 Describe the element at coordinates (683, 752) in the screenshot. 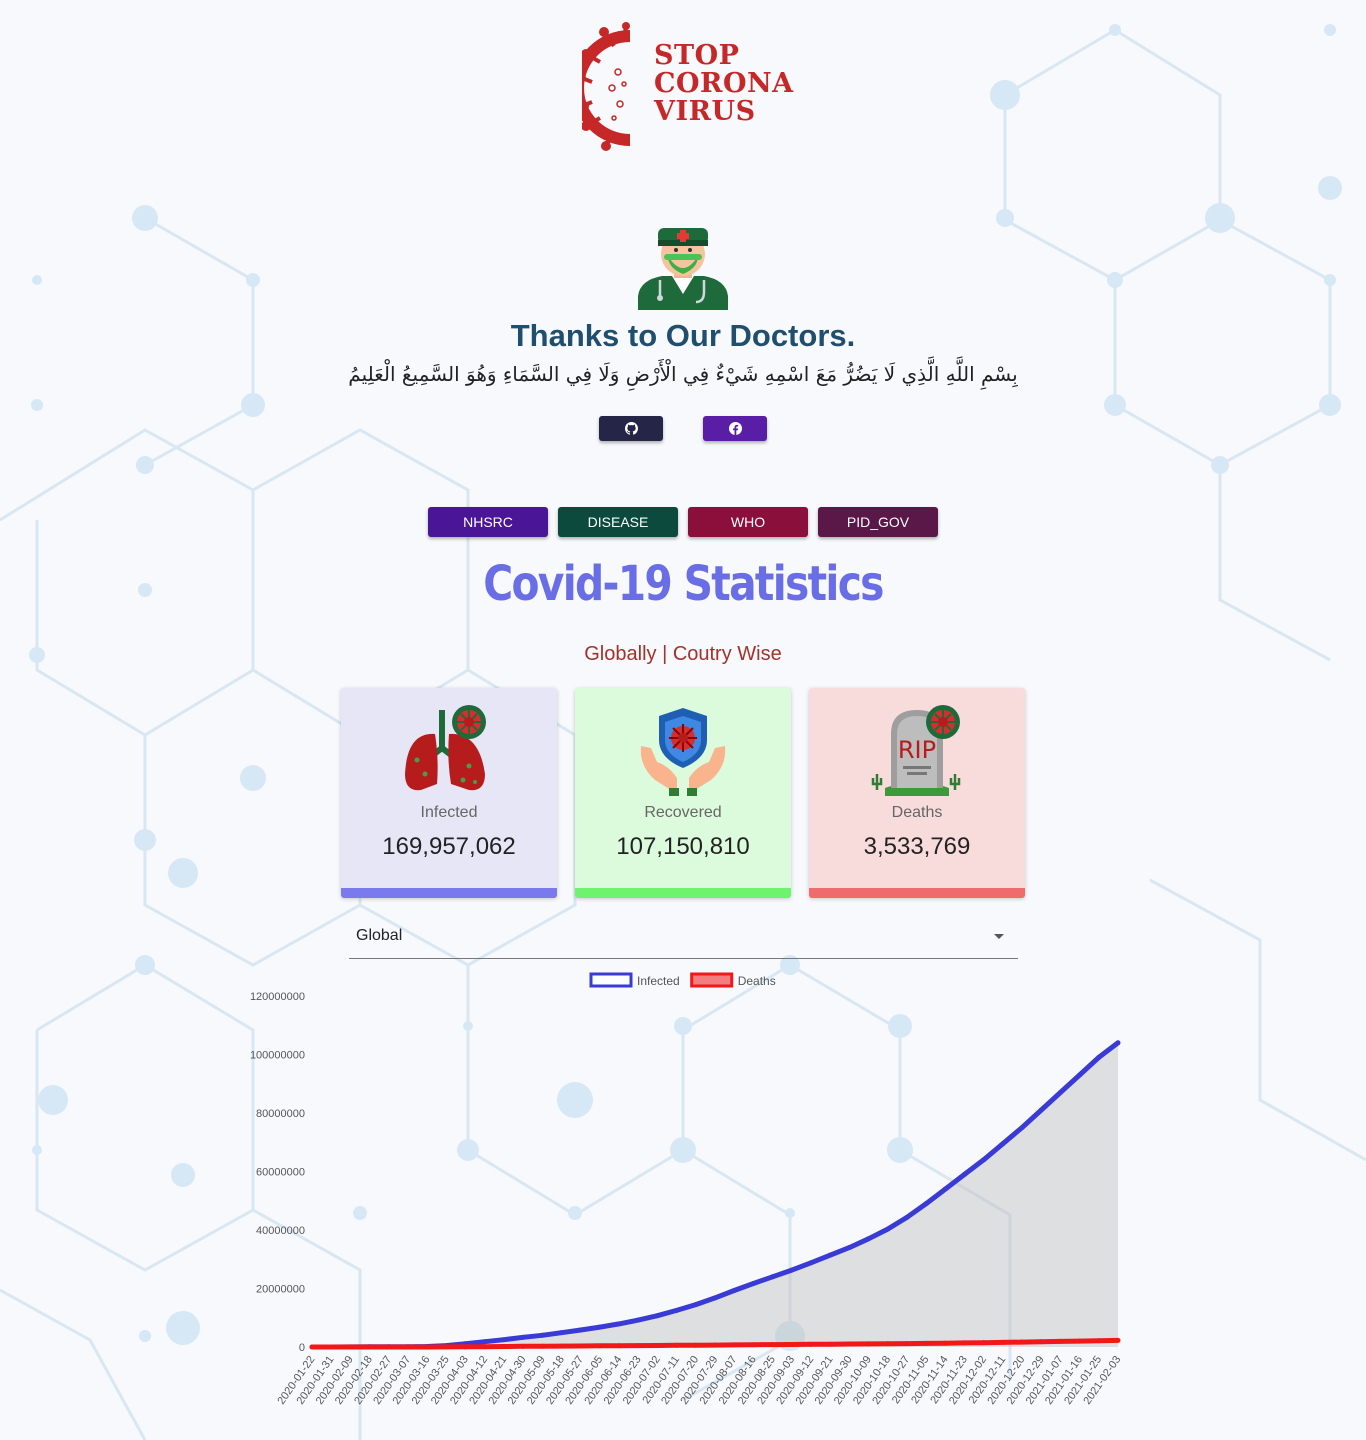

I see `hands-shield-icon` at that location.